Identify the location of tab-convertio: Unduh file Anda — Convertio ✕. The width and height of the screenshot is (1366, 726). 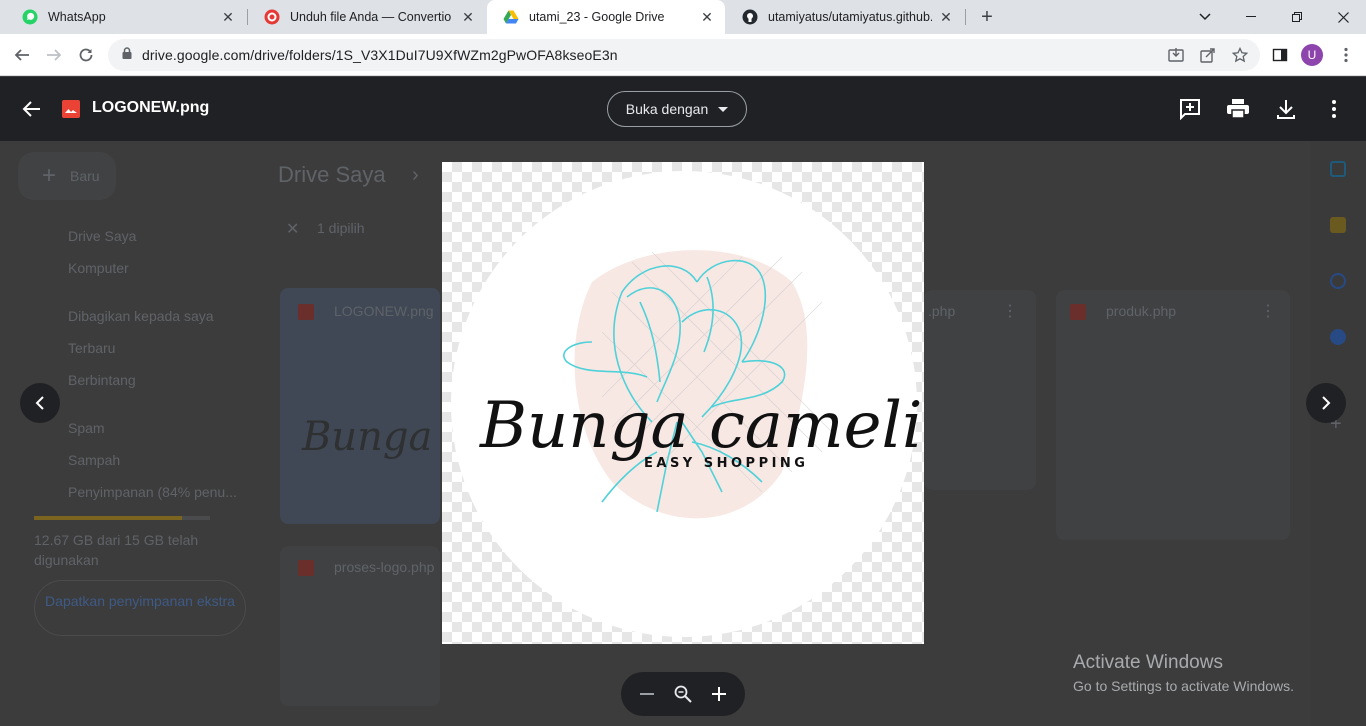
(367, 17).